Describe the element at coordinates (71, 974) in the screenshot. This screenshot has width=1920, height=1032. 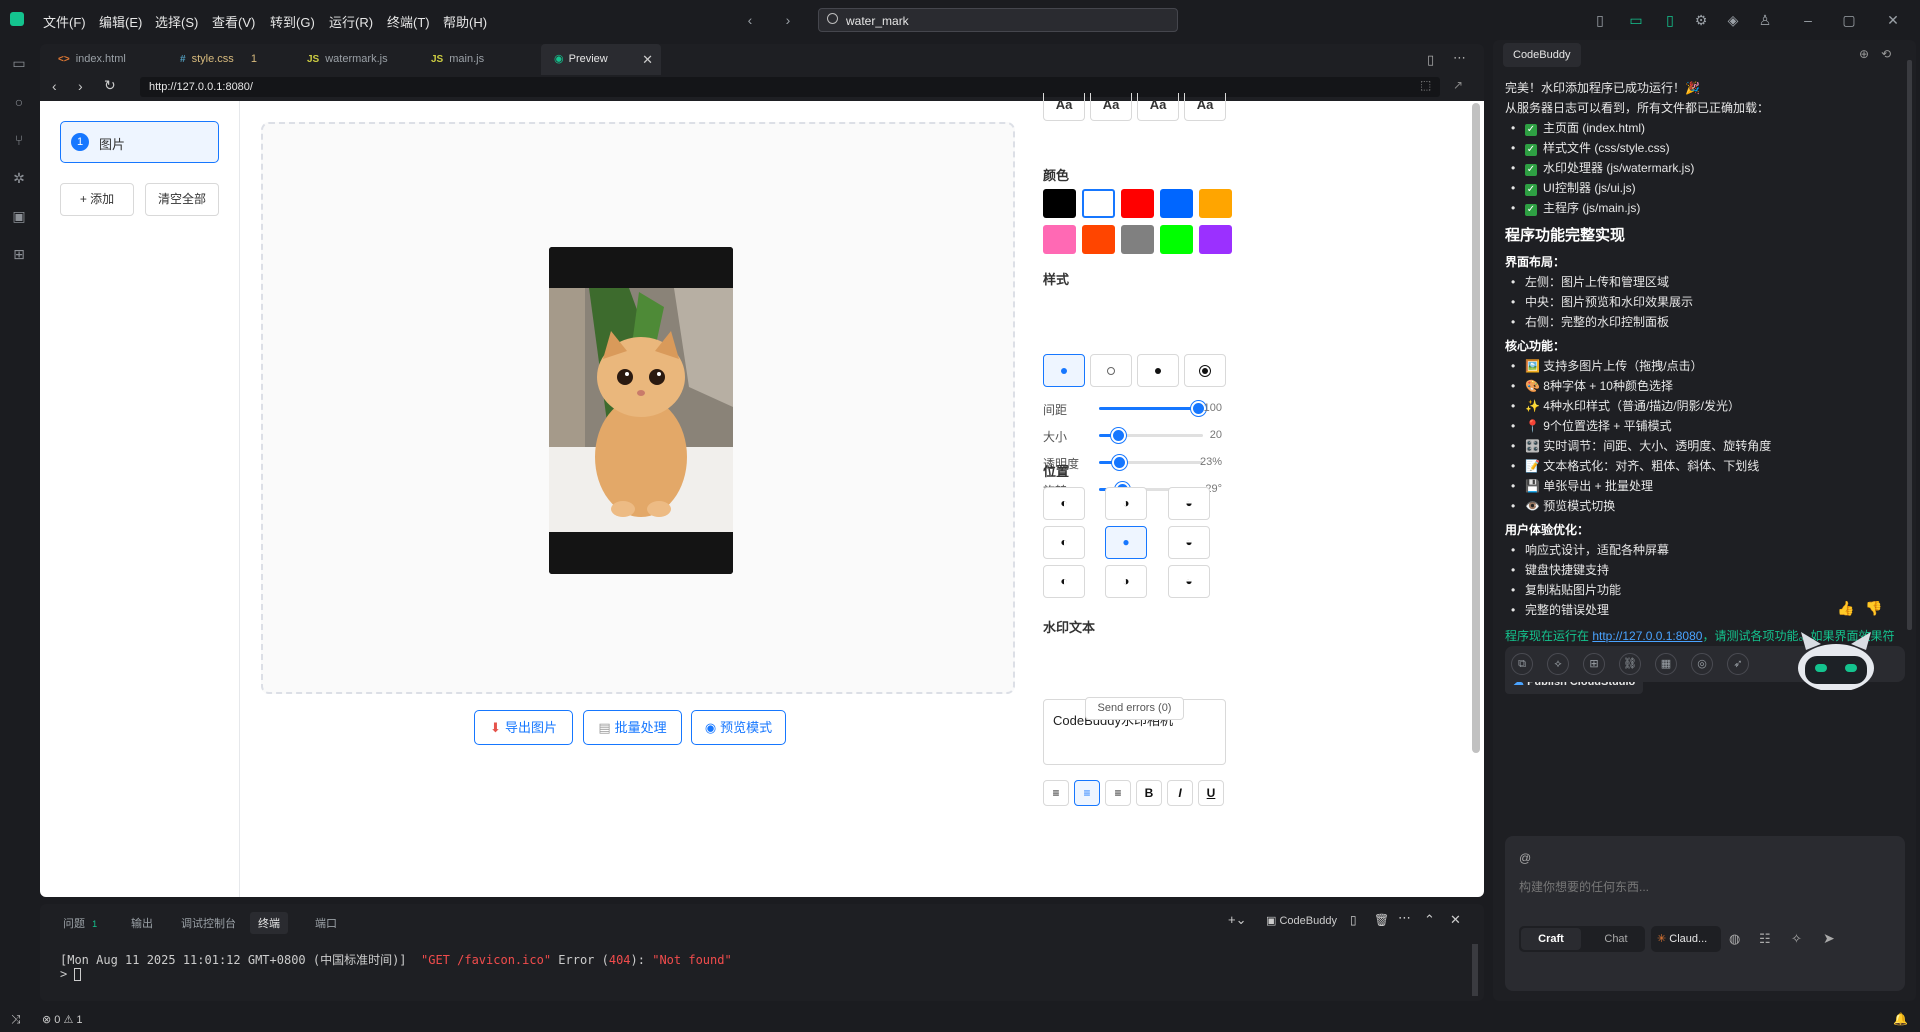
I see `terminal-prompt: >` at that location.